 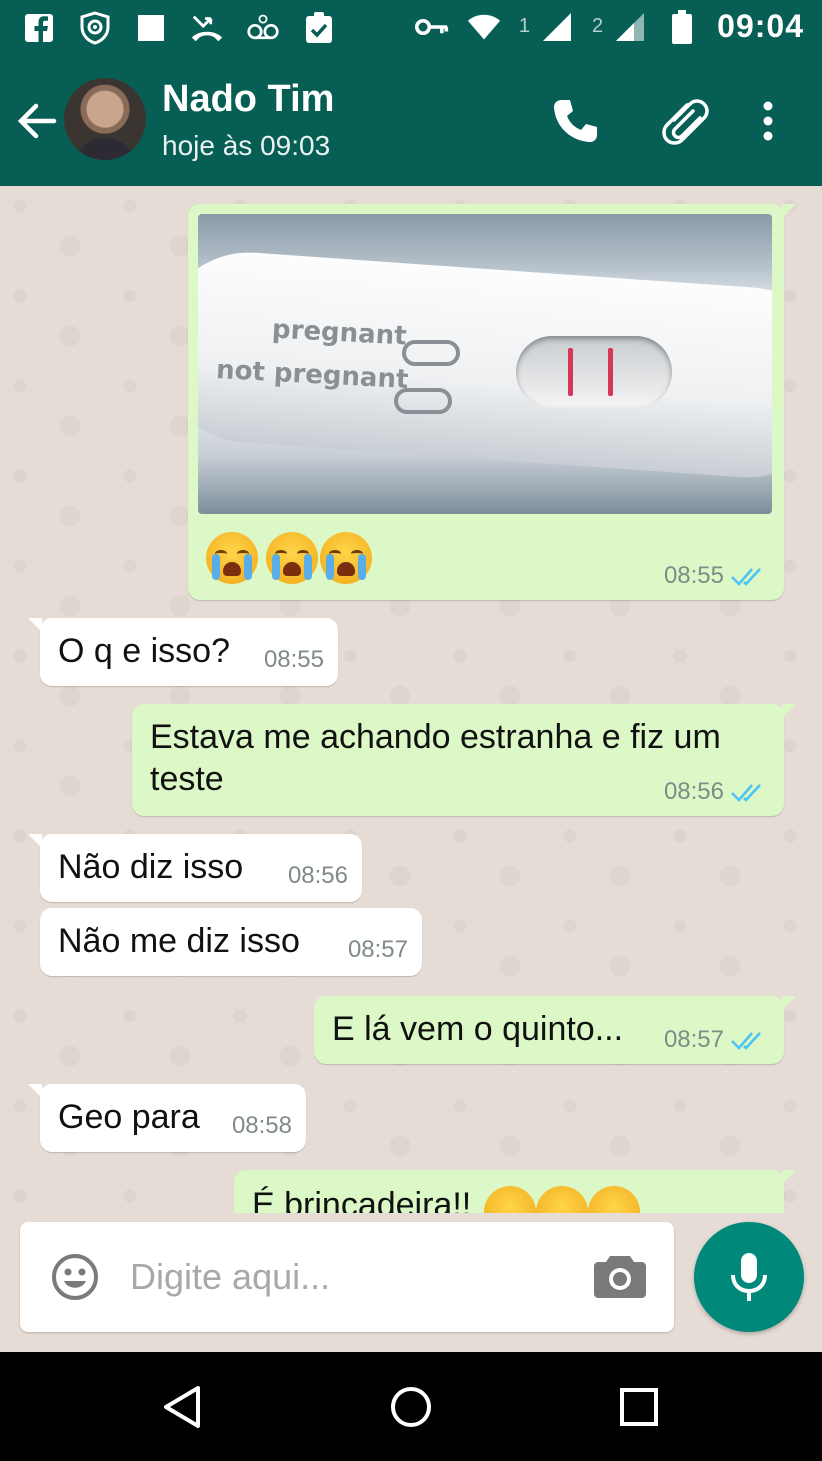 What do you see at coordinates (261, 1125) in the screenshot?
I see `message-time: 08:58` at bounding box center [261, 1125].